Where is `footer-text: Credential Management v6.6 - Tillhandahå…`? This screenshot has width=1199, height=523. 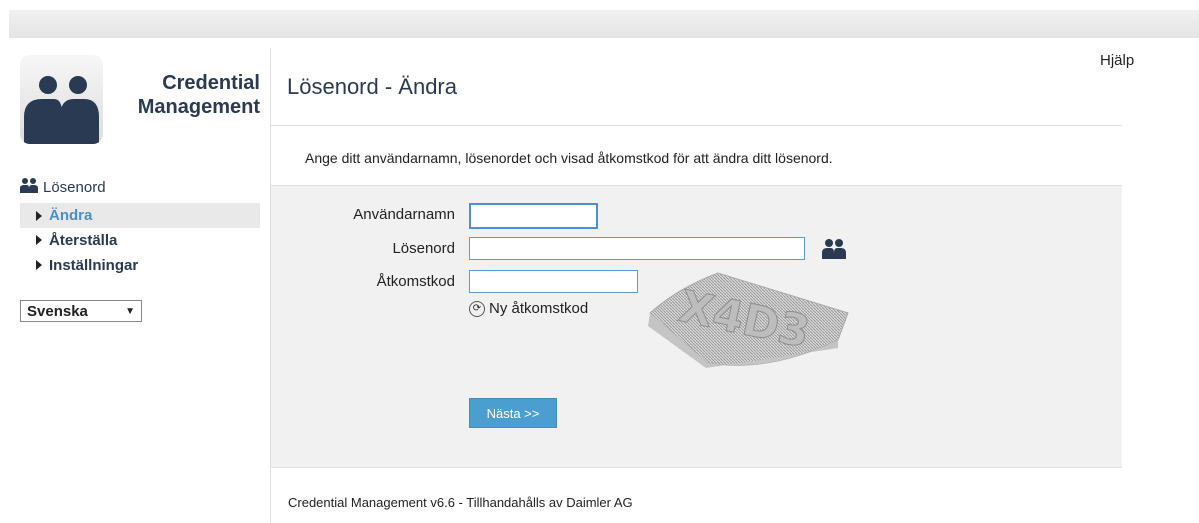 footer-text: Credential Management v6.6 - Tillhandahå… is located at coordinates (460, 502).